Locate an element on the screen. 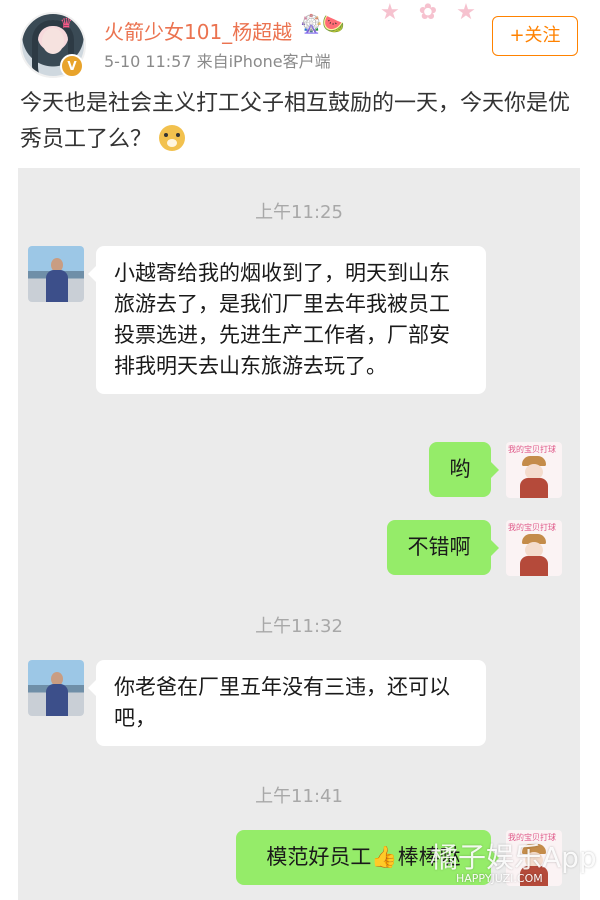 The width and height of the screenshot is (600, 900). chat-time-stamp: 上午11:41 is located at coordinates (299, 796).